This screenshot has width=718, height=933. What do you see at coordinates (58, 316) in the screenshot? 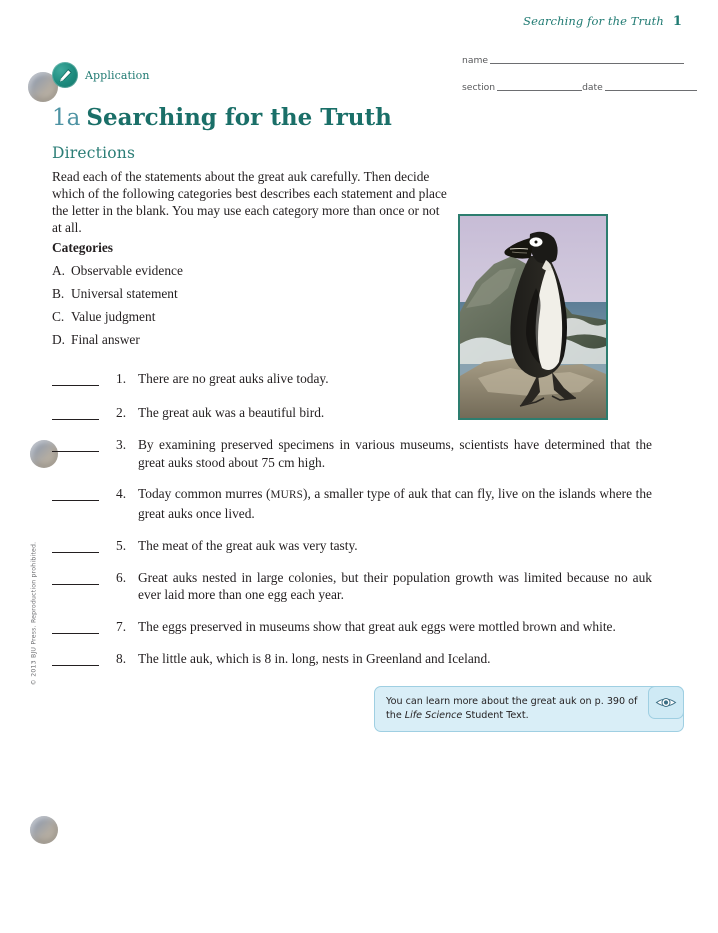
I see `category-letter: C.` at bounding box center [58, 316].